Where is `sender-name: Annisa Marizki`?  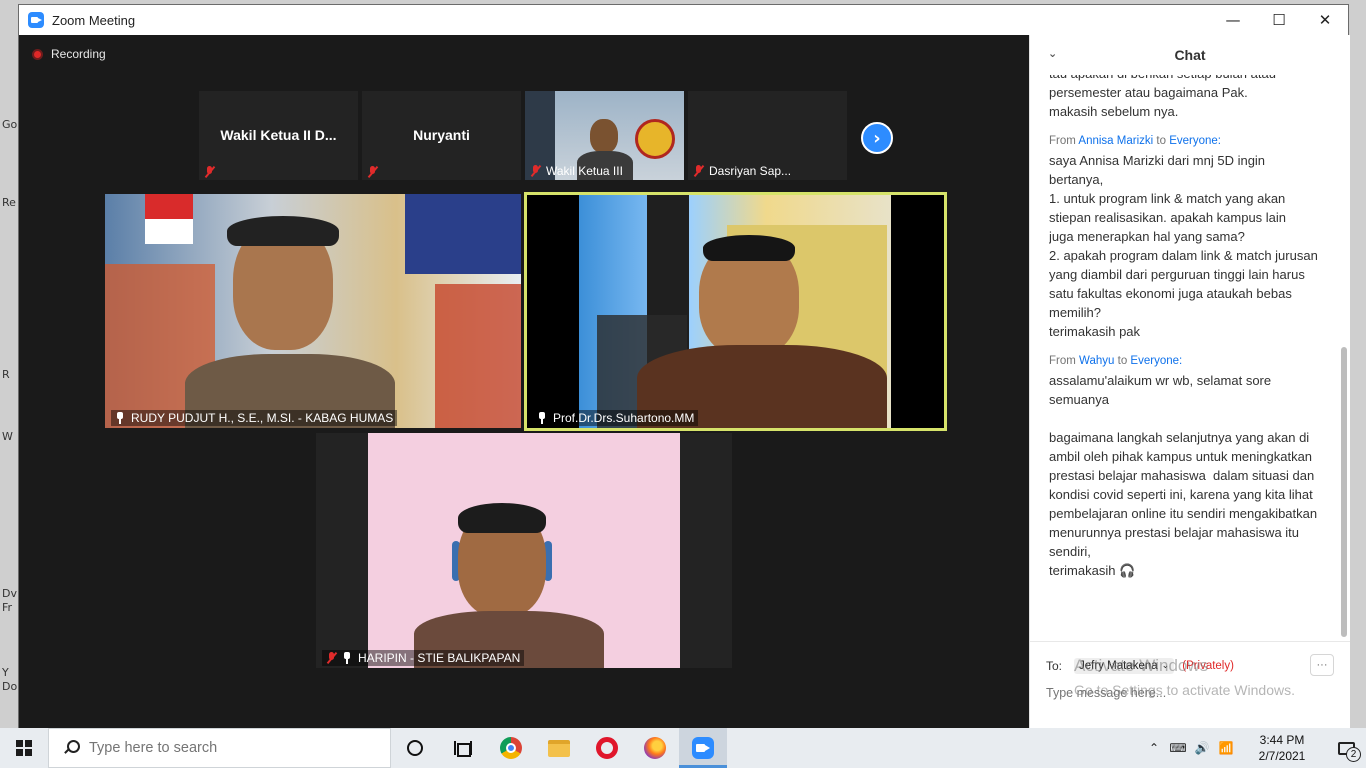 sender-name: Annisa Marizki is located at coordinates (1115, 141).